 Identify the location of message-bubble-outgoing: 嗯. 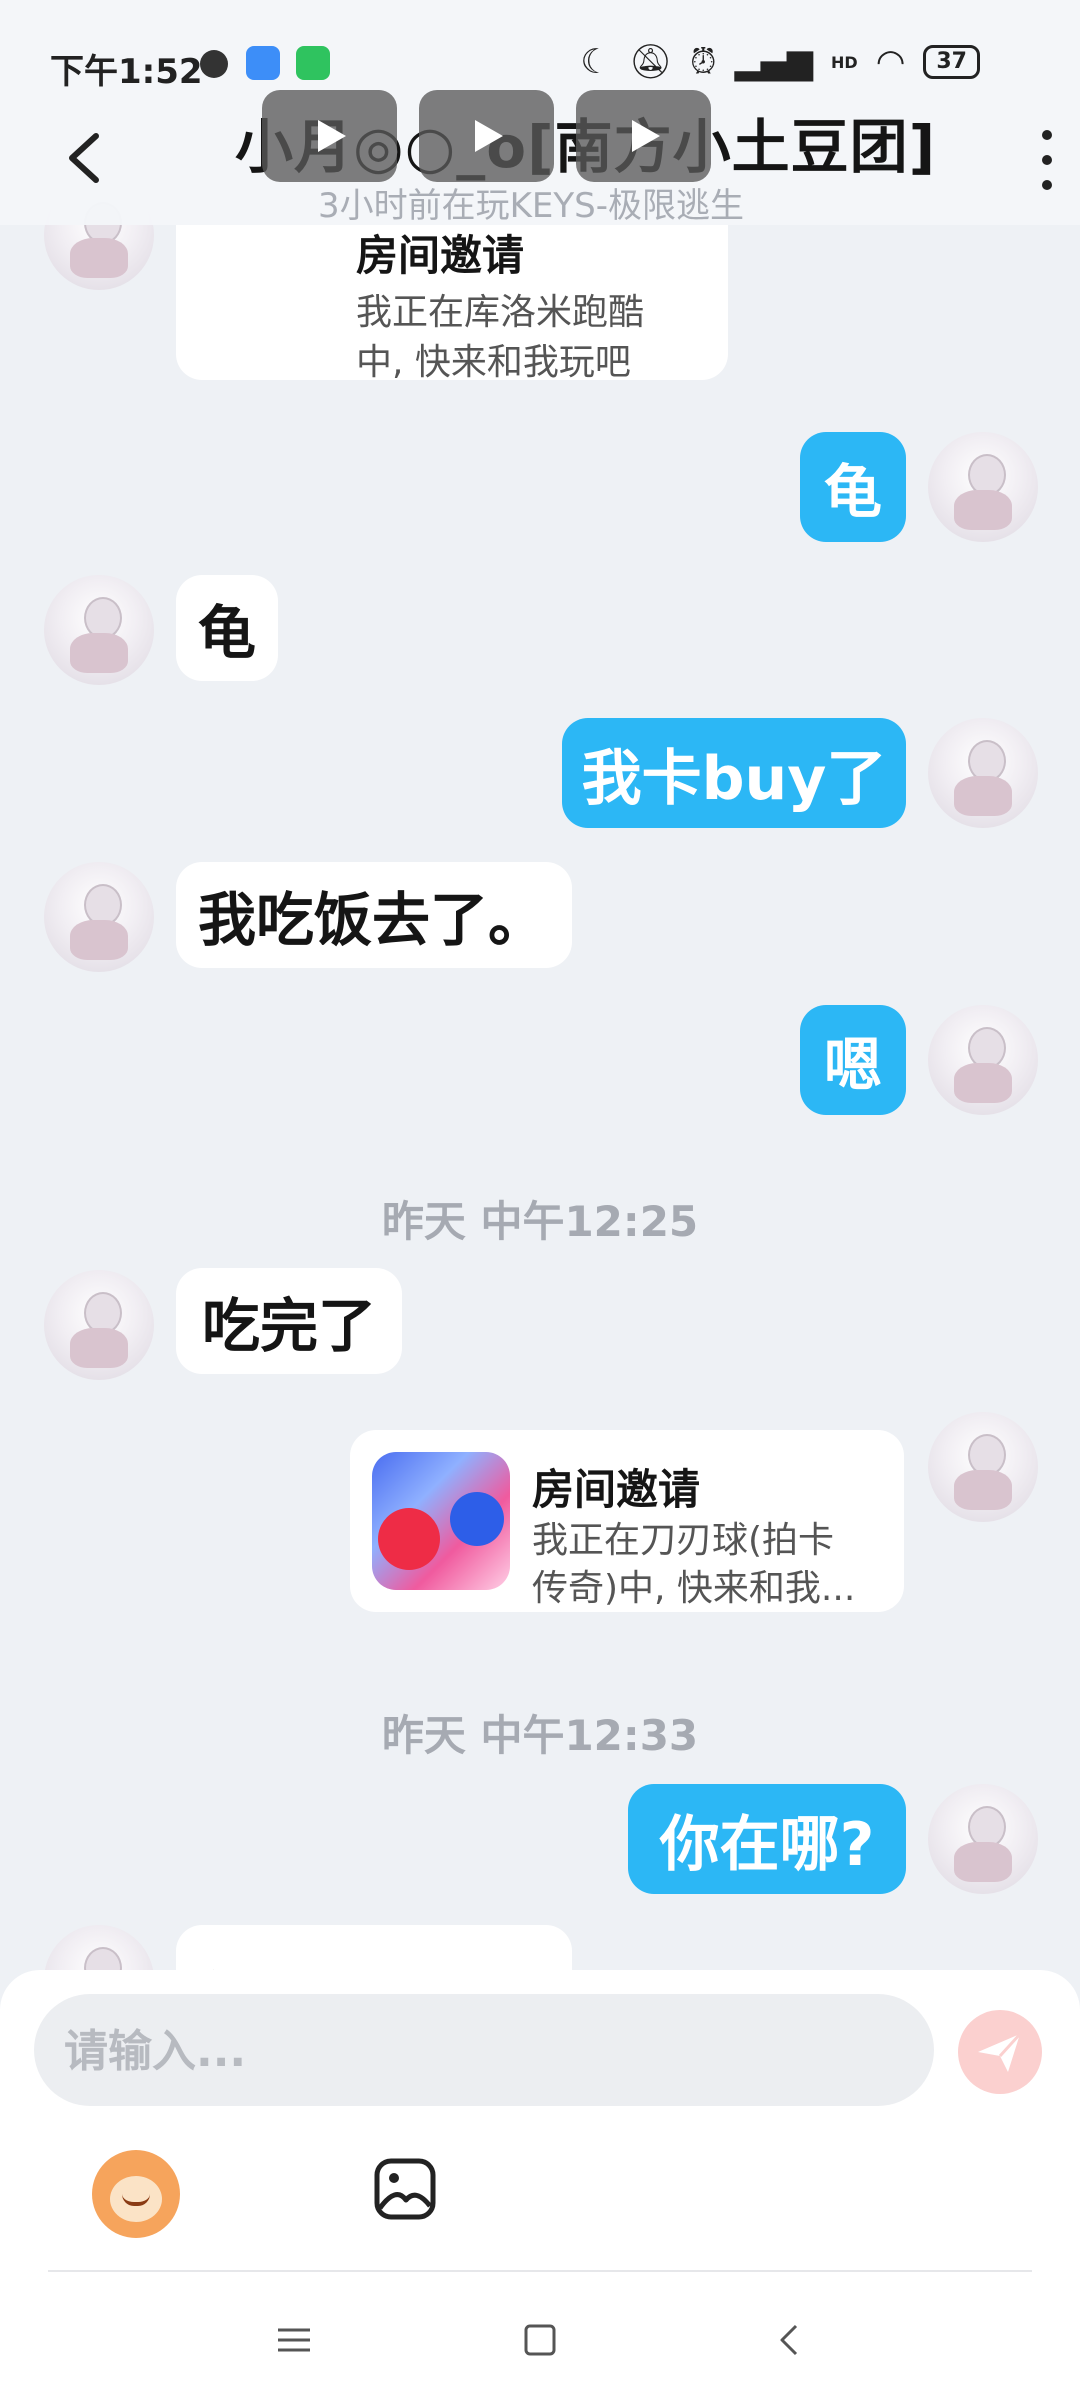
(853, 1060).